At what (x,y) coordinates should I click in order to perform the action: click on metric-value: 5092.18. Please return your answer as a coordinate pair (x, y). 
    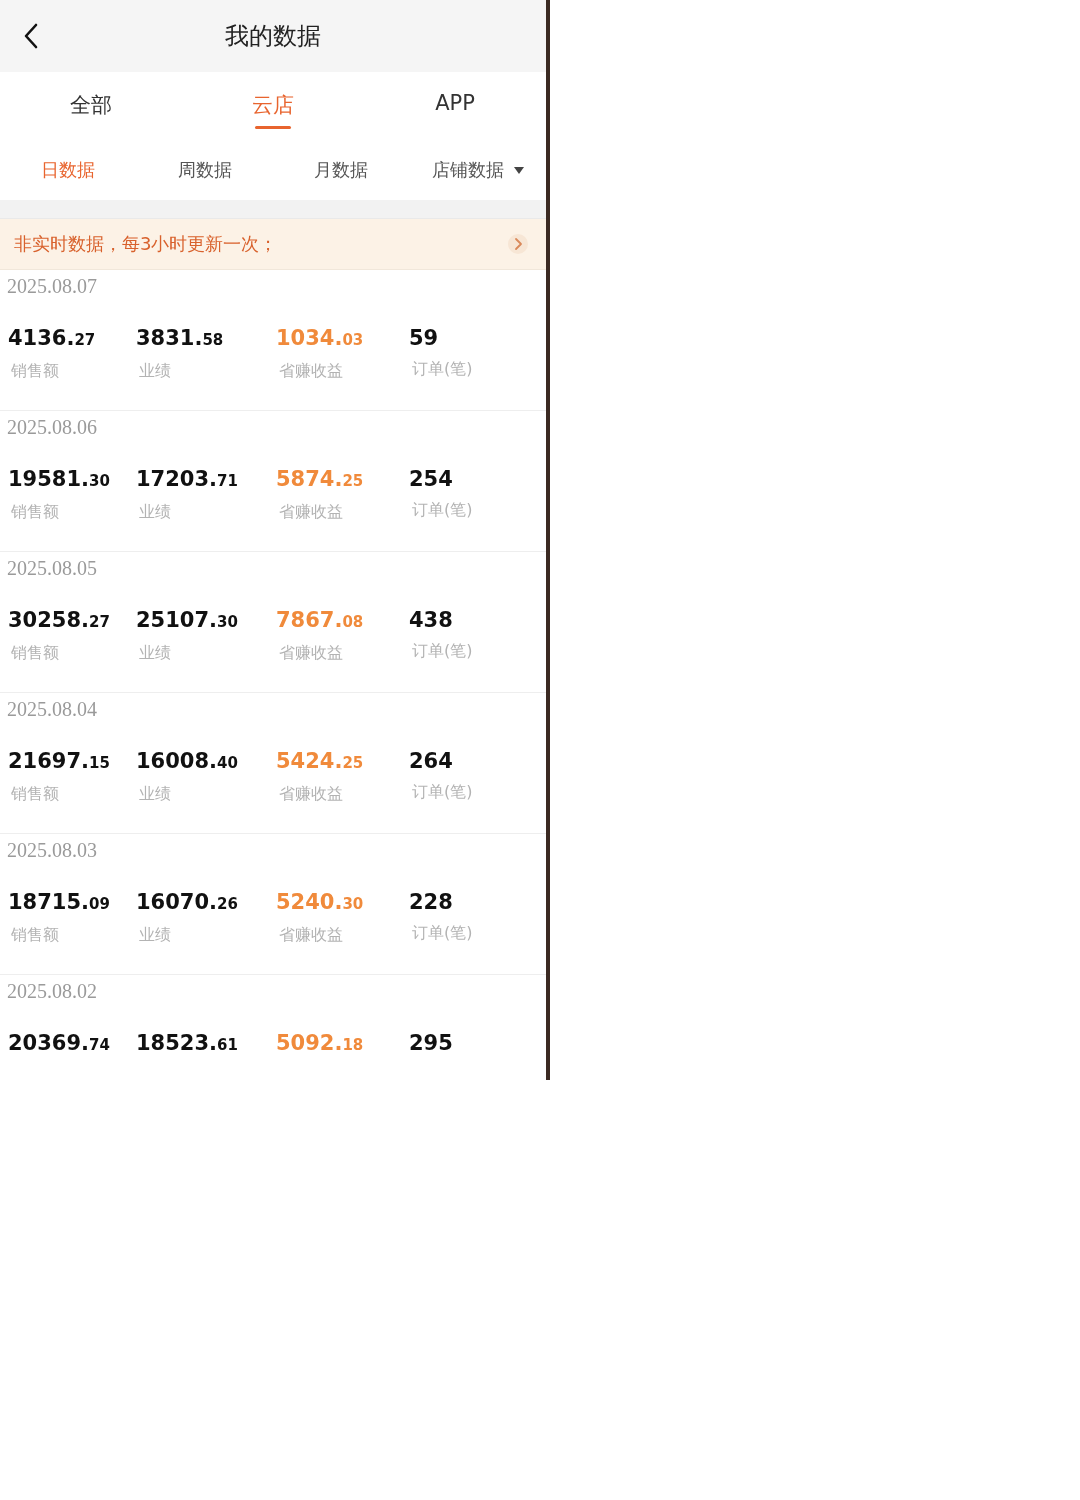
    Looking at the image, I should click on (320, 1043).